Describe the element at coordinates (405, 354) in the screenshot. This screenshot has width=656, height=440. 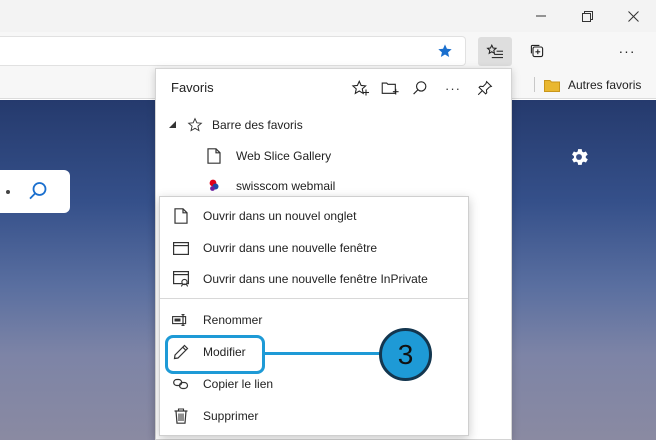
I see `step-number-badge: 3` at that location.